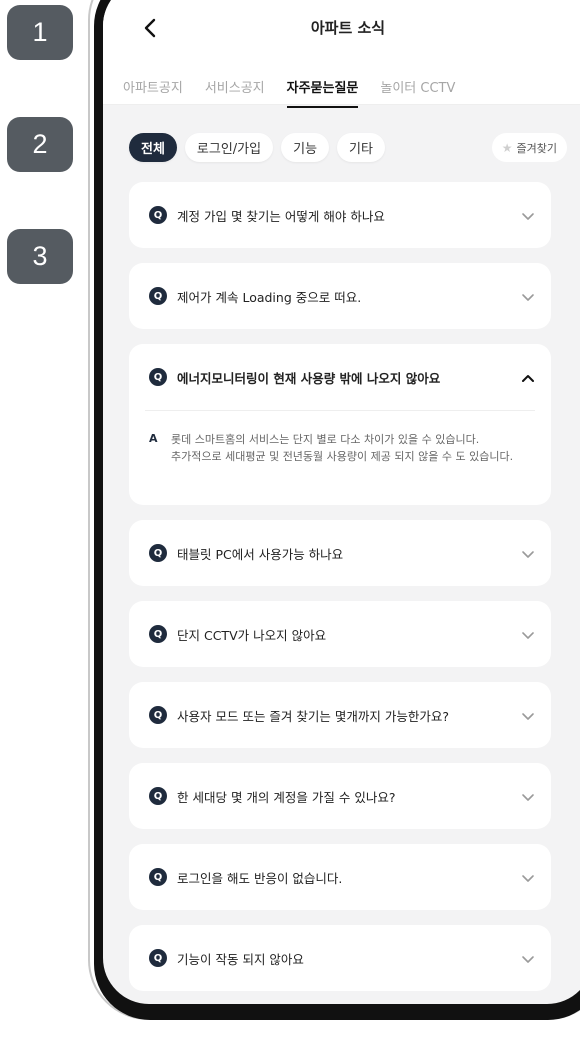 The width and height of the screenshot is (580, 1037). What do you see at coordinates (361, 147) in the screenshot?
I see `filter-etc: 기타` at bounding box center [361, 147].